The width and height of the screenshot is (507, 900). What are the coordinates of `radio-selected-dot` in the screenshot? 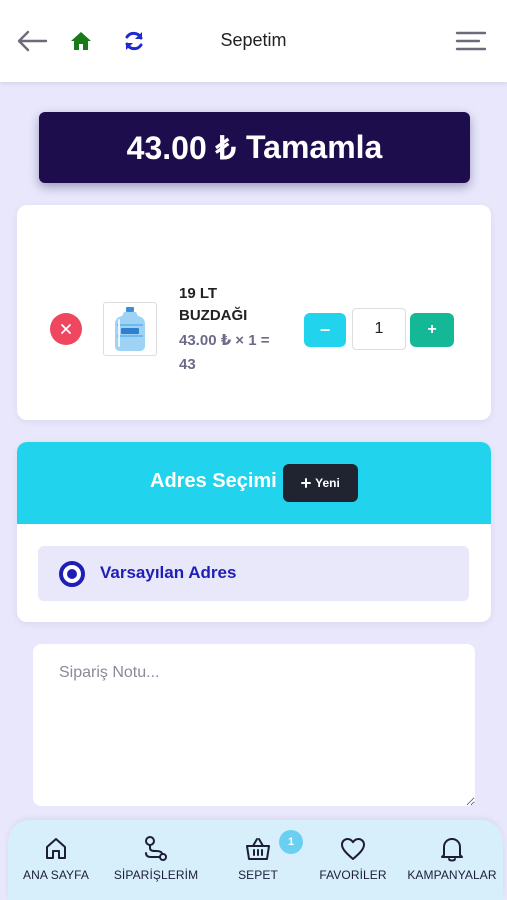 It's located at (72, 574).